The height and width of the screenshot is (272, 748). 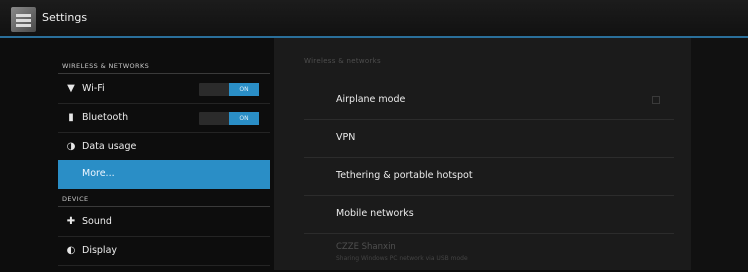 I want to click on sidebar-item-label: Display, so click(x=100, y=250).